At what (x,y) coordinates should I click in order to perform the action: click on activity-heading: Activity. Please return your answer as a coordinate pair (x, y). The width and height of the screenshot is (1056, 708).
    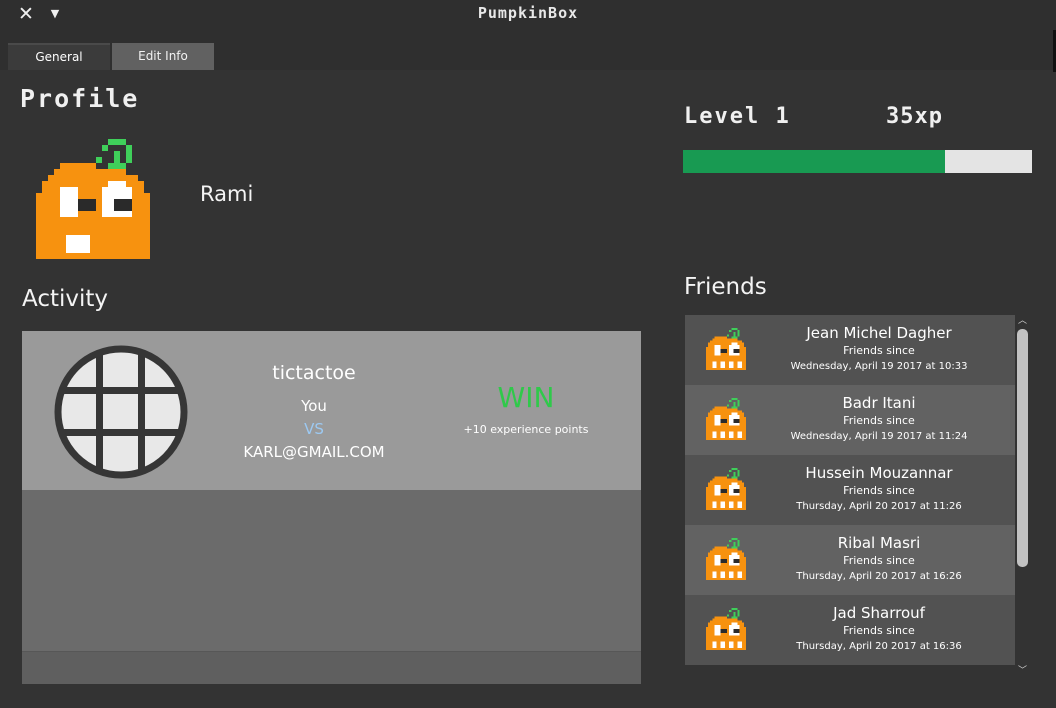
    Looking at the image, I should click on (65, 299).